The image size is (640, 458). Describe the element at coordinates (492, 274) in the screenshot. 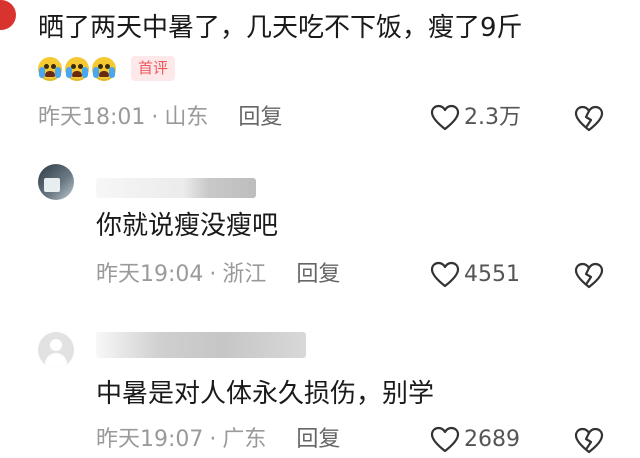

I see `like-count: 4551` at that location.